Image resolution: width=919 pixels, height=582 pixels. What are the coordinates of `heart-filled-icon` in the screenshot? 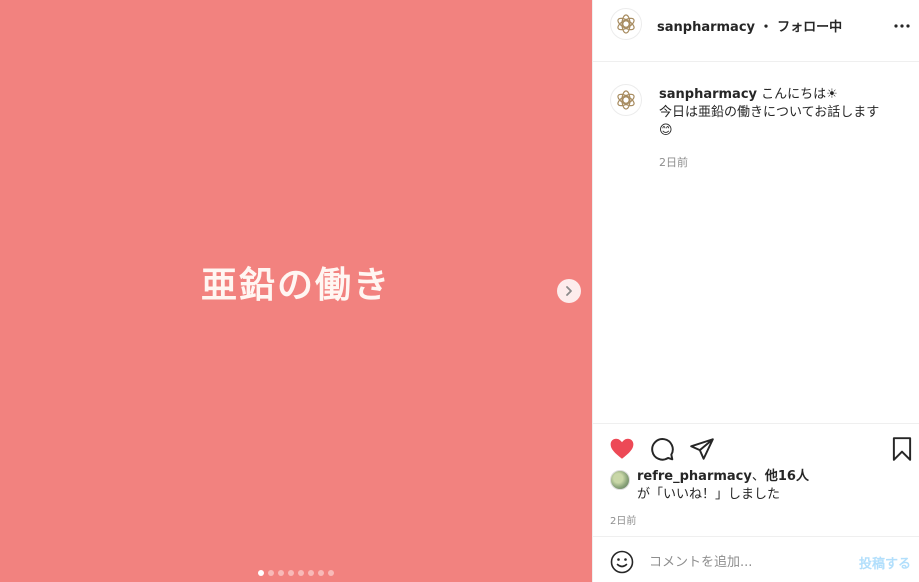 It's located at (622, 448).